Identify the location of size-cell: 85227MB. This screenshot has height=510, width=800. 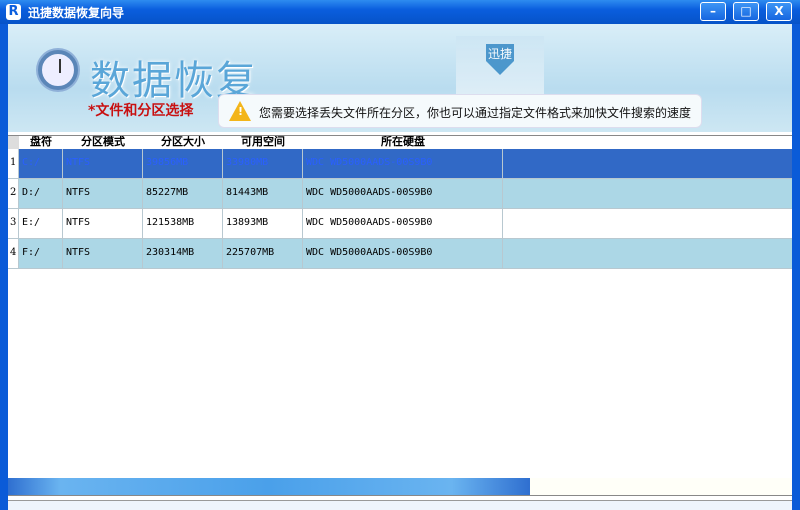
(183, 194).